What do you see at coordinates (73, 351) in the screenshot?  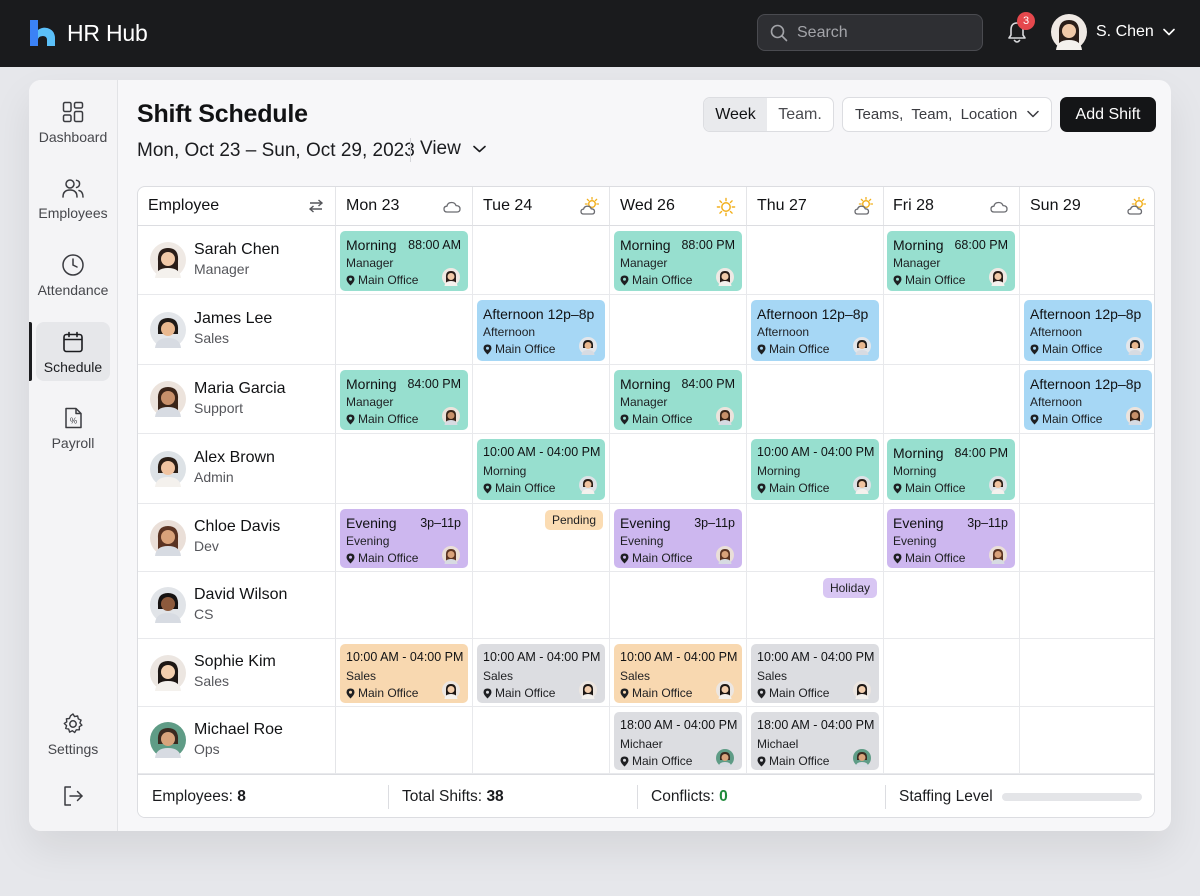 I see `sidebar-item-schedule: Schedule` at bounding box center [73, 351].